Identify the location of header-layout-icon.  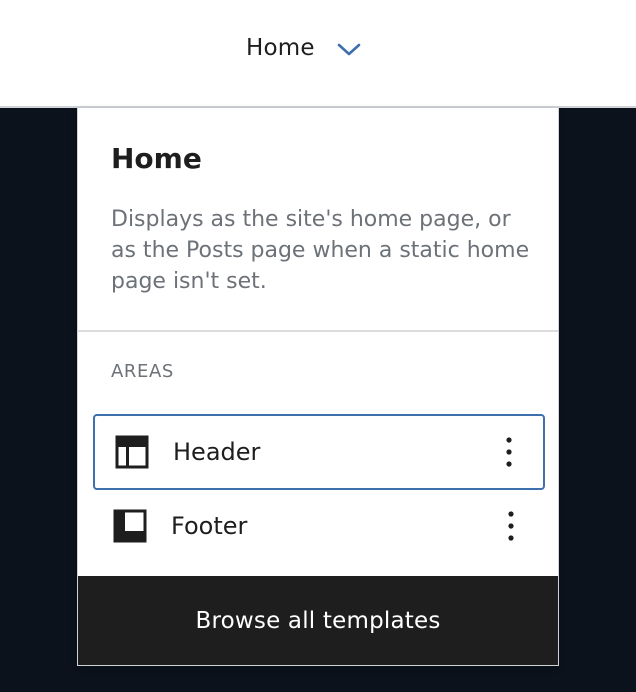
(132, 452).